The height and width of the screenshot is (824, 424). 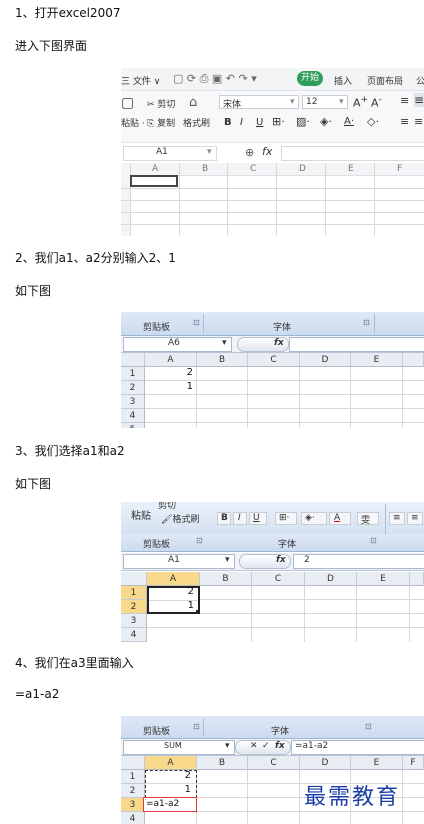 What do you see at coordinates (140, 80) in the screenshot?
I see `file-menu: 三 文件 ∨` at bounding box center [140, 80].